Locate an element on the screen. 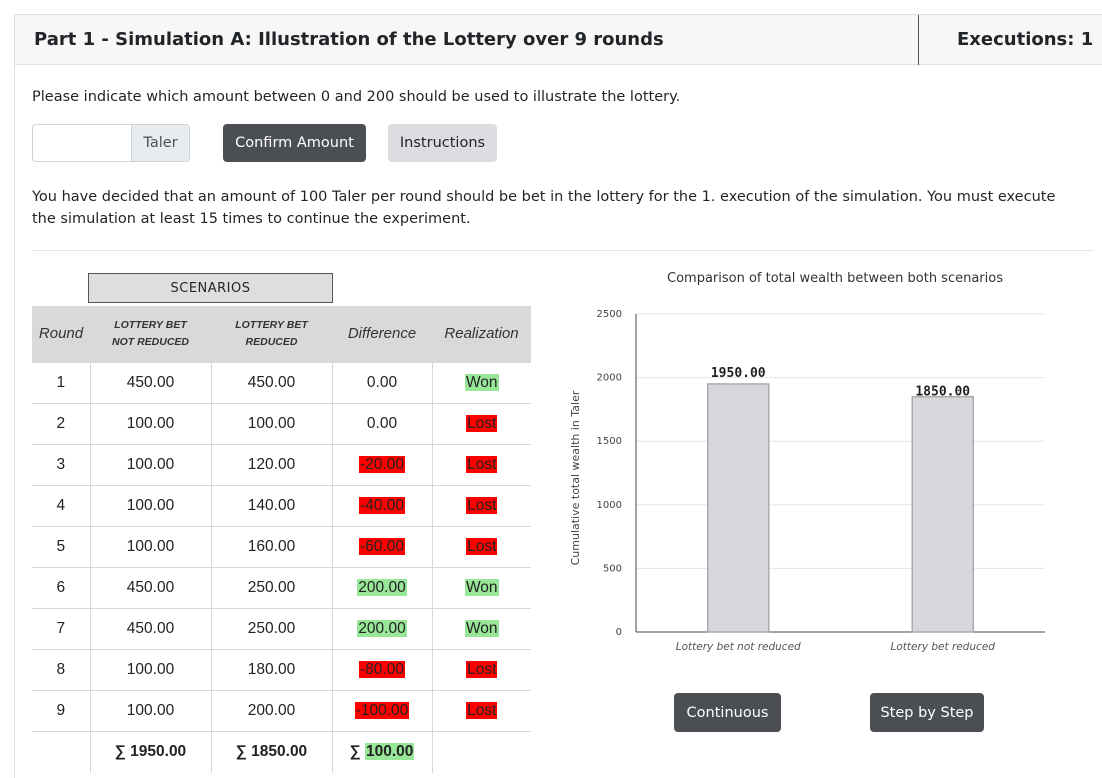  difference-highlight: -100.00 is located at coordinates (382, 710).